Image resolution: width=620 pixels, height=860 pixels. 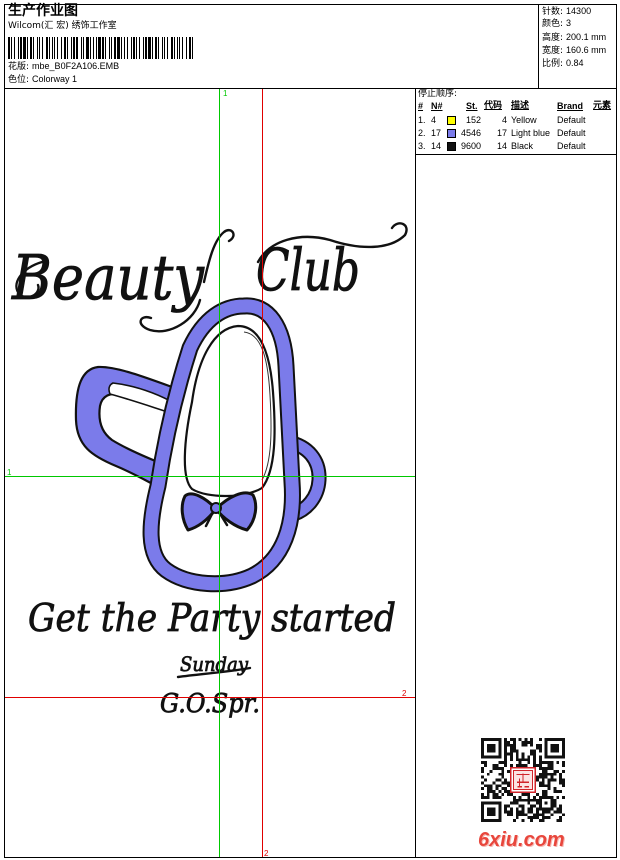 I want to click on colorway-label: 色位:, so click(x=19, y=80).